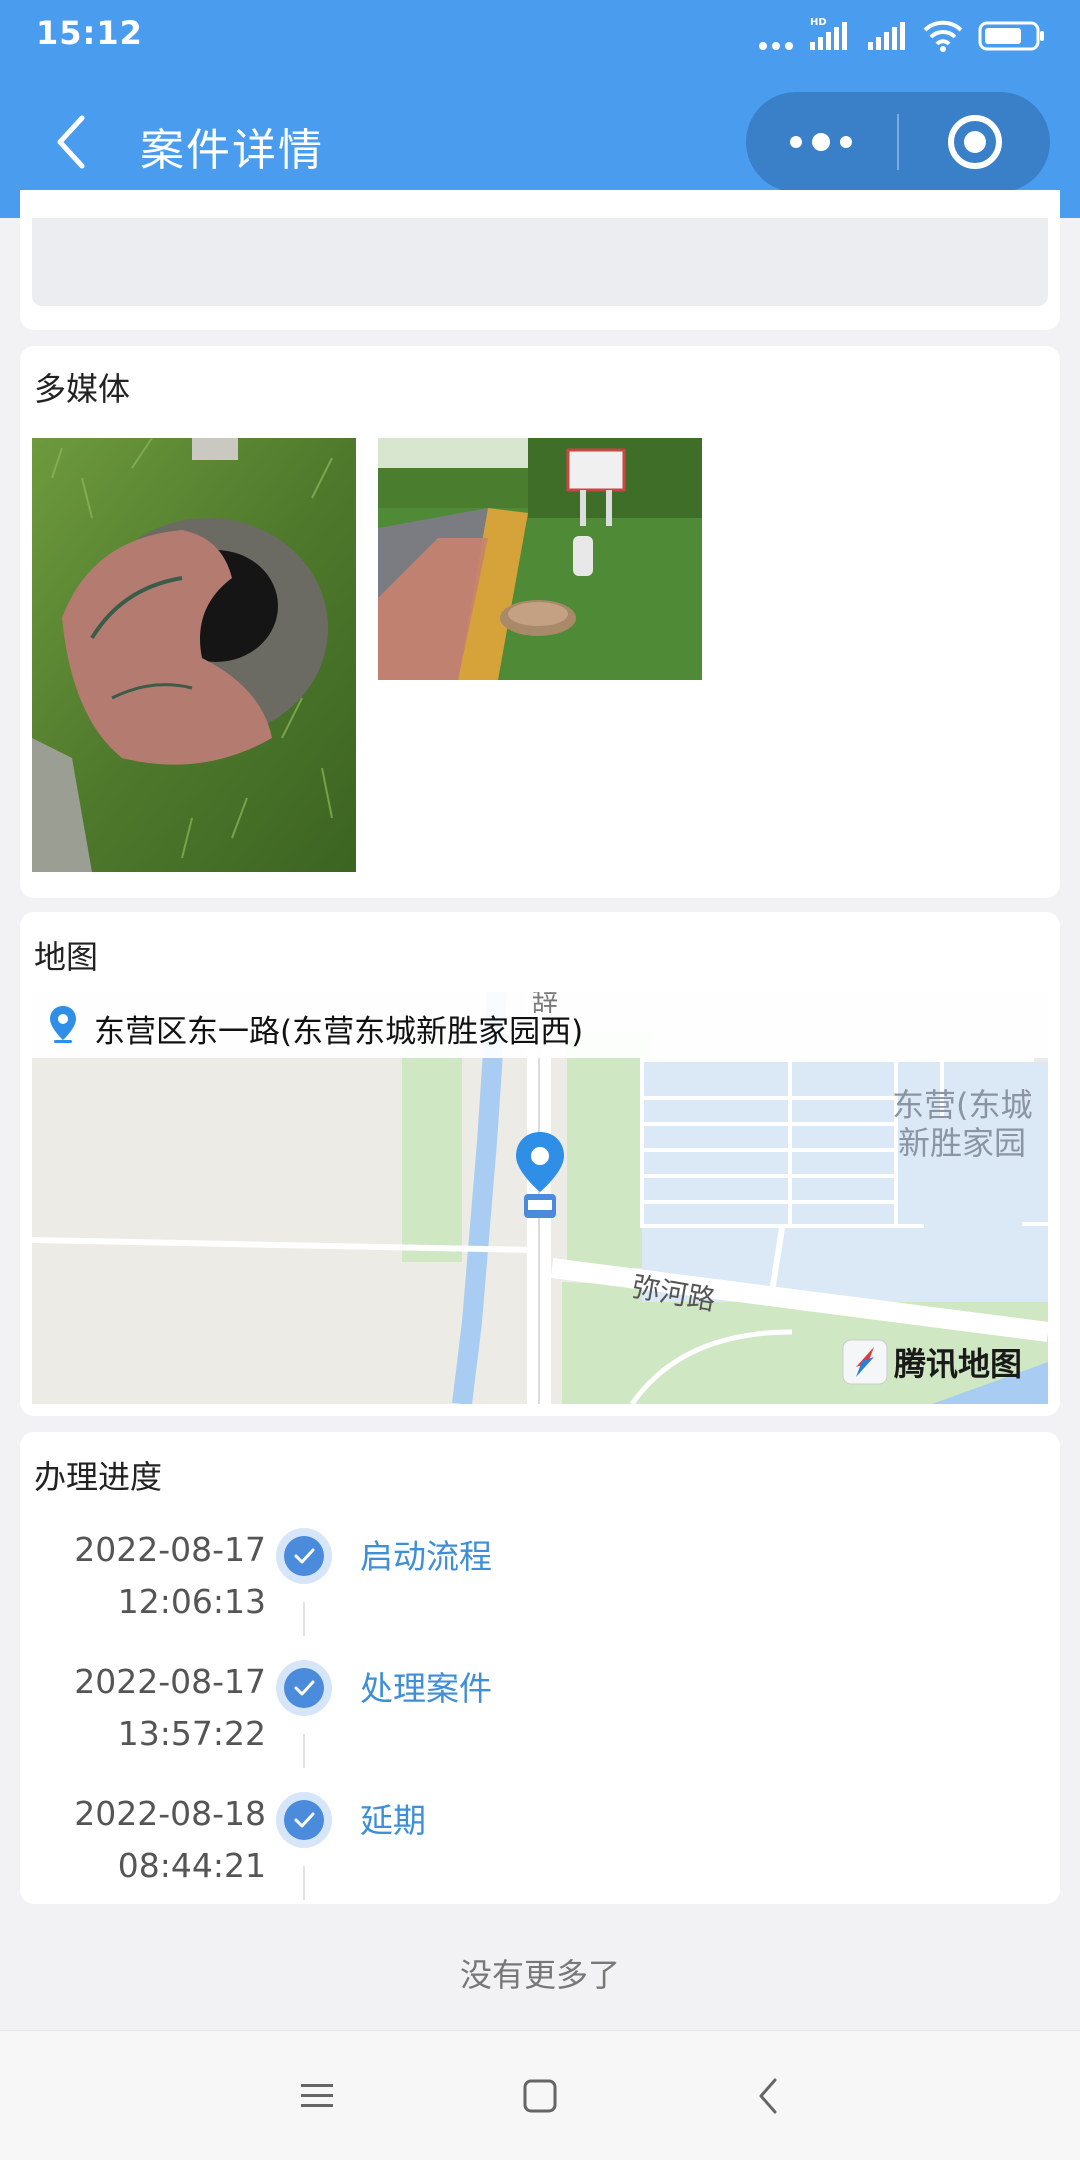 The width and height of the screenshot is (1080, 2160). Describe the element at coordinates (540, 1854) in the screenshot. I see `timeline-step: 2022-08-18 08:44:21 延期` at that location.